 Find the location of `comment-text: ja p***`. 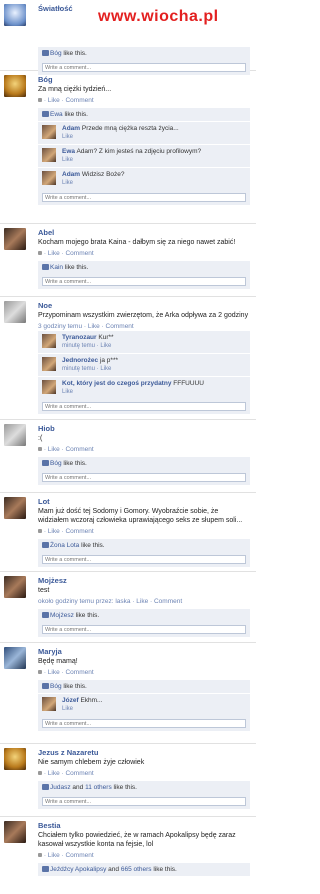

comment-text: ja p*** is located at coordinates (109, 360).